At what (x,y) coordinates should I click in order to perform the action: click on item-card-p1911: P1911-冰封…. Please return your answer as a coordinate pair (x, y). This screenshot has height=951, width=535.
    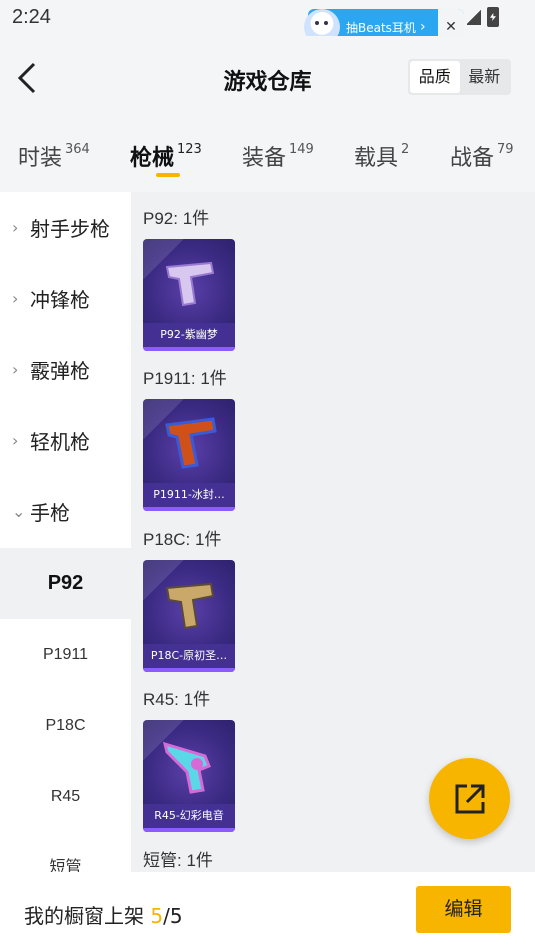
    Looking at the image, I should click on (189, 455).